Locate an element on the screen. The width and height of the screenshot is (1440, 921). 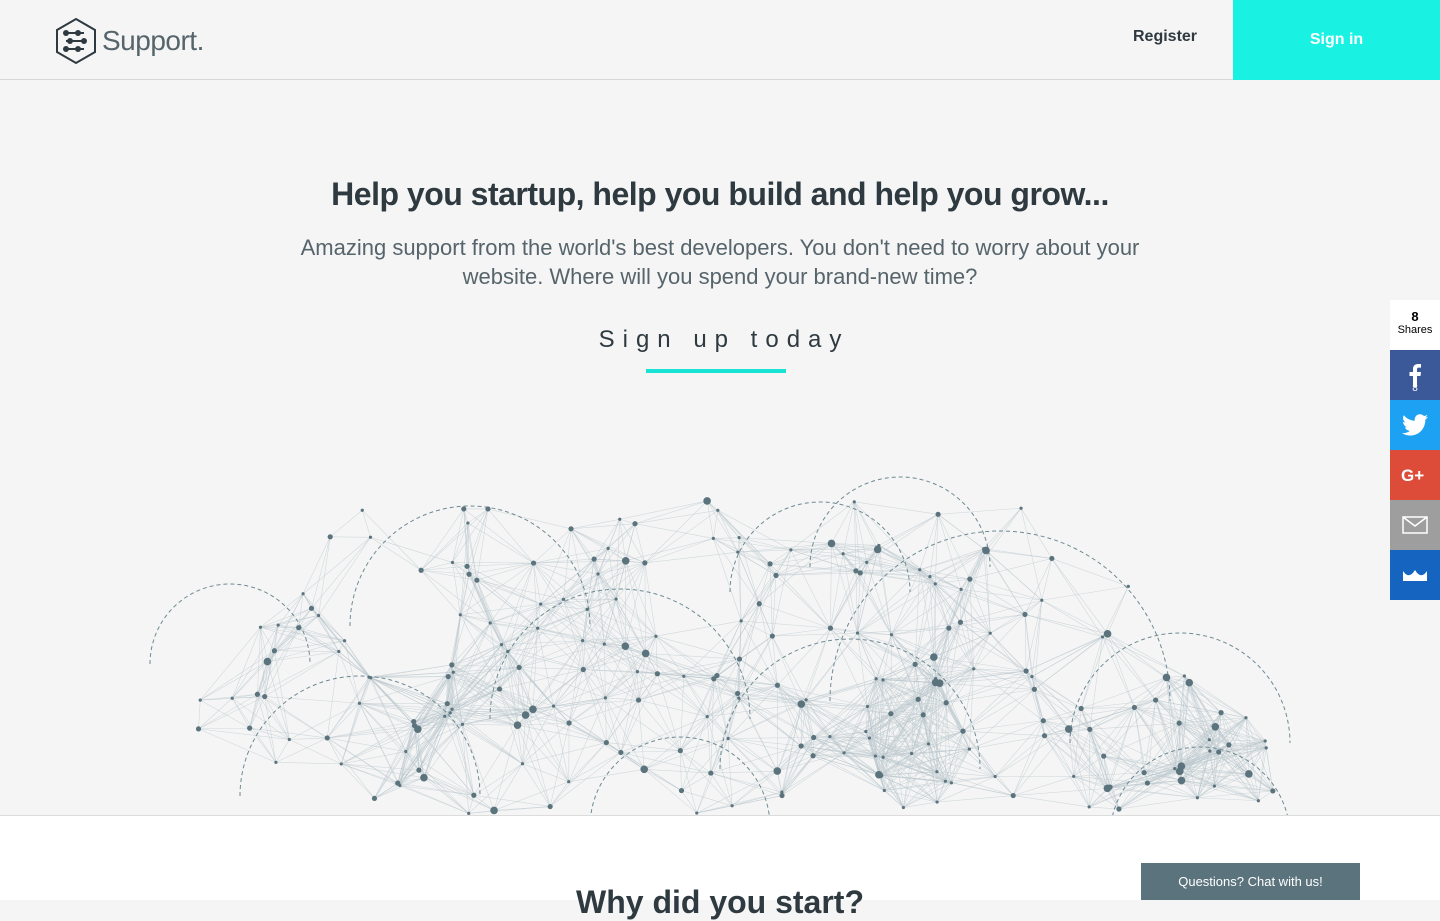
sumome-icon is located at coordinates (1415, 575).